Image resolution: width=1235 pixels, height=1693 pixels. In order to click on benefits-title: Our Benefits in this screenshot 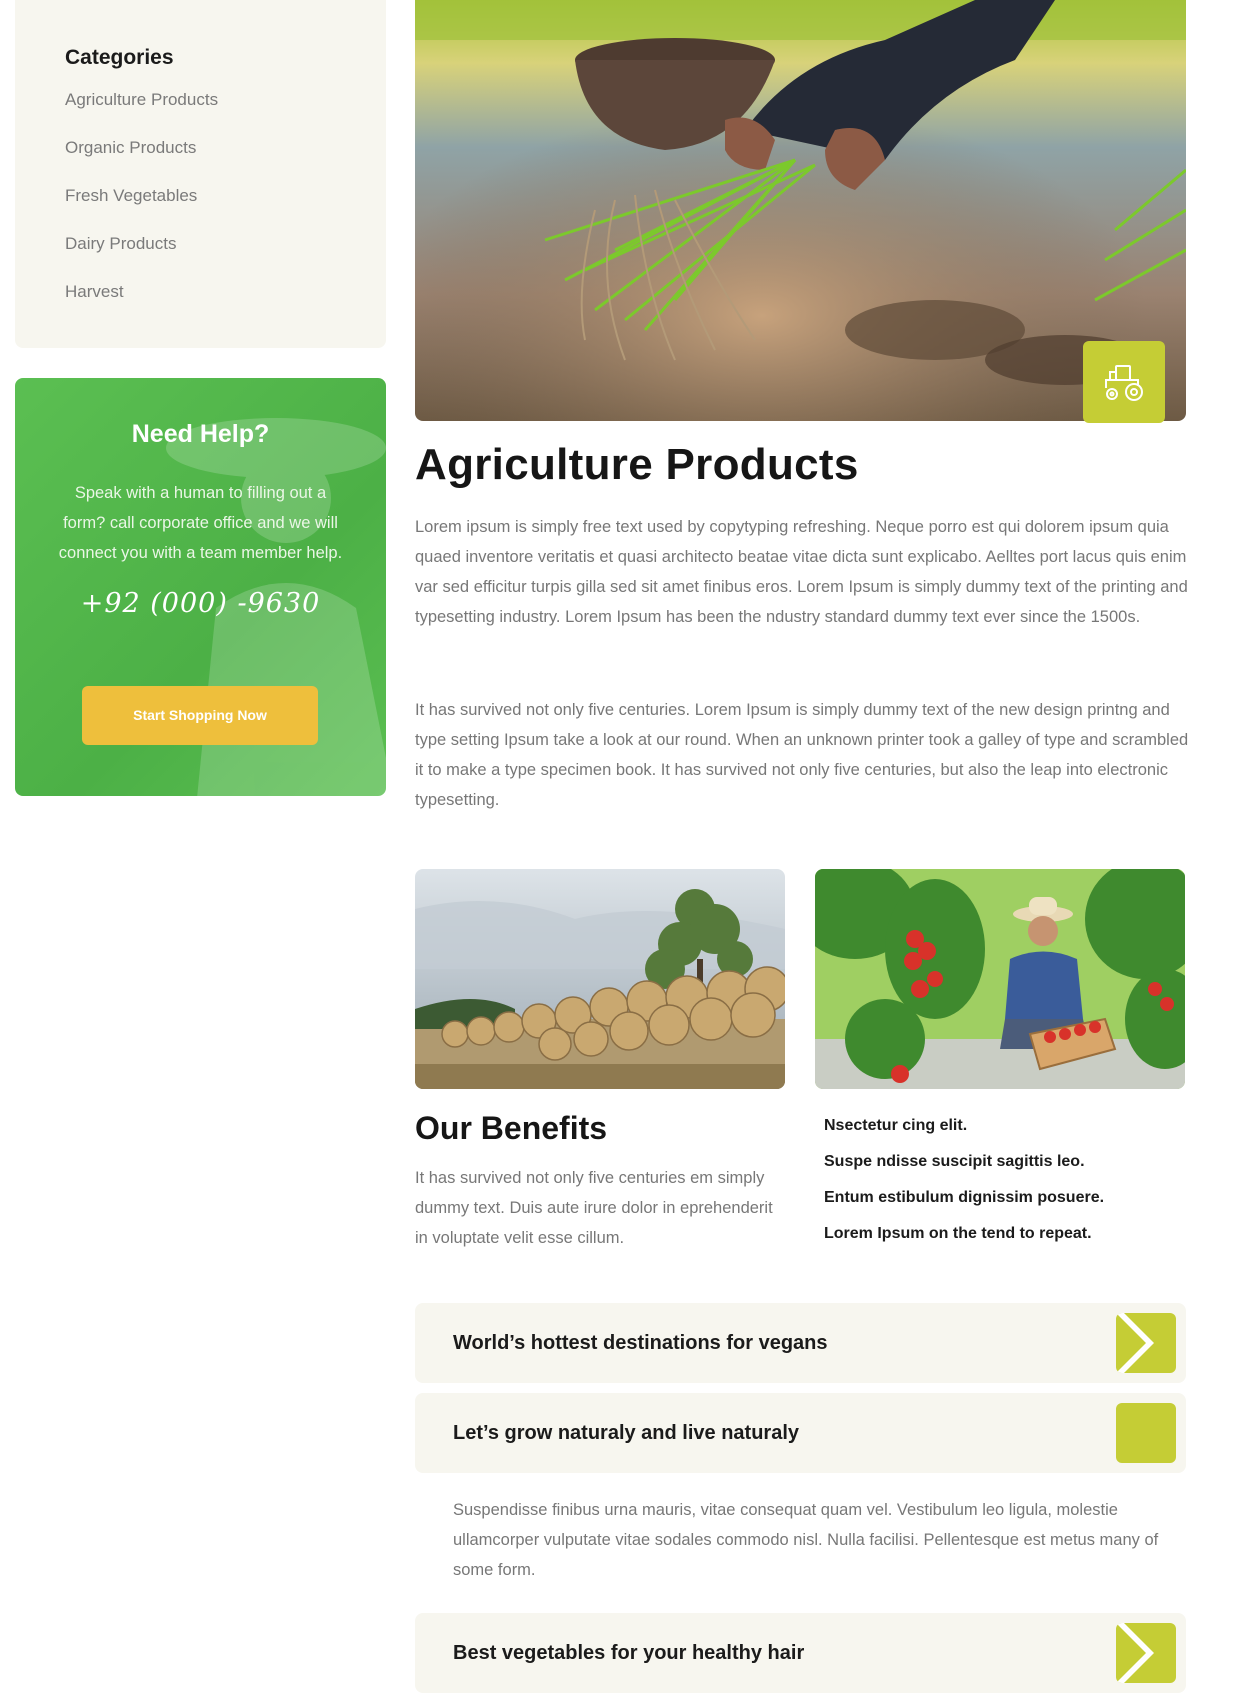, I will do `click(511, 1128)`.